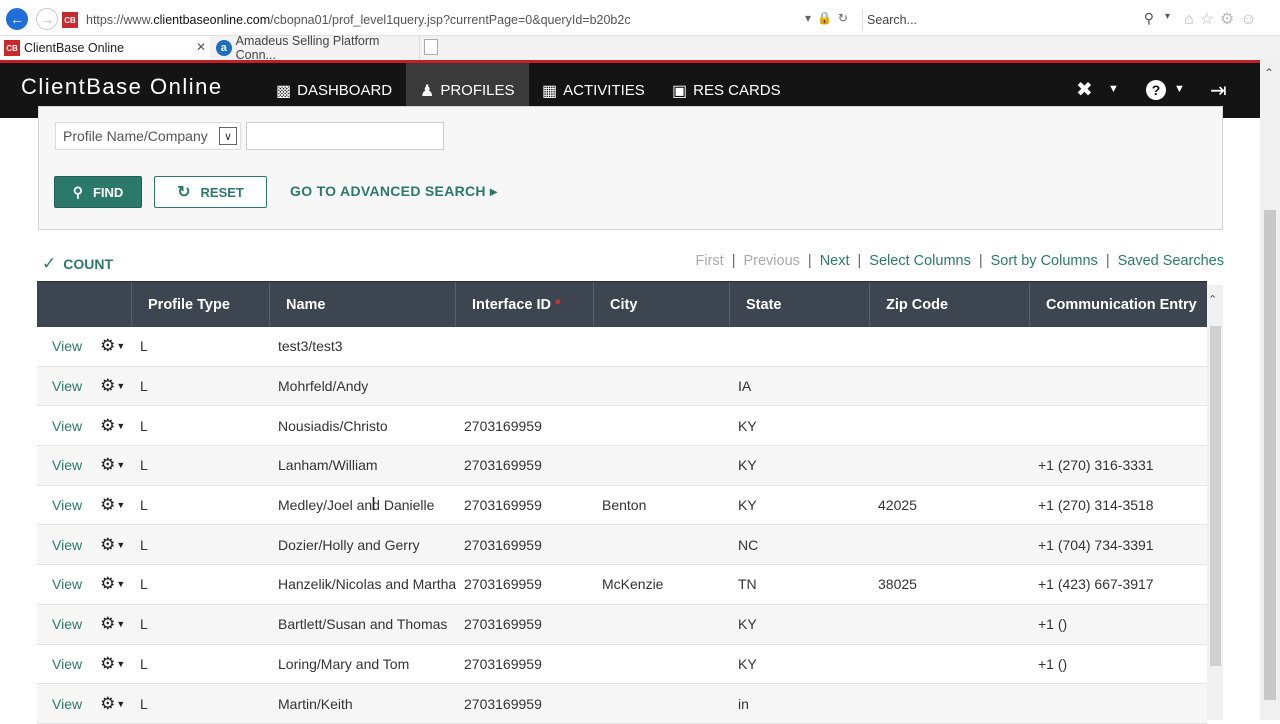 The width and height of the screenshot is (1280, 724). What do you see at coordinates (17, 19) in the screenshot?
I see `back-arrow-icon: ←` at bounding box center [17, 19].